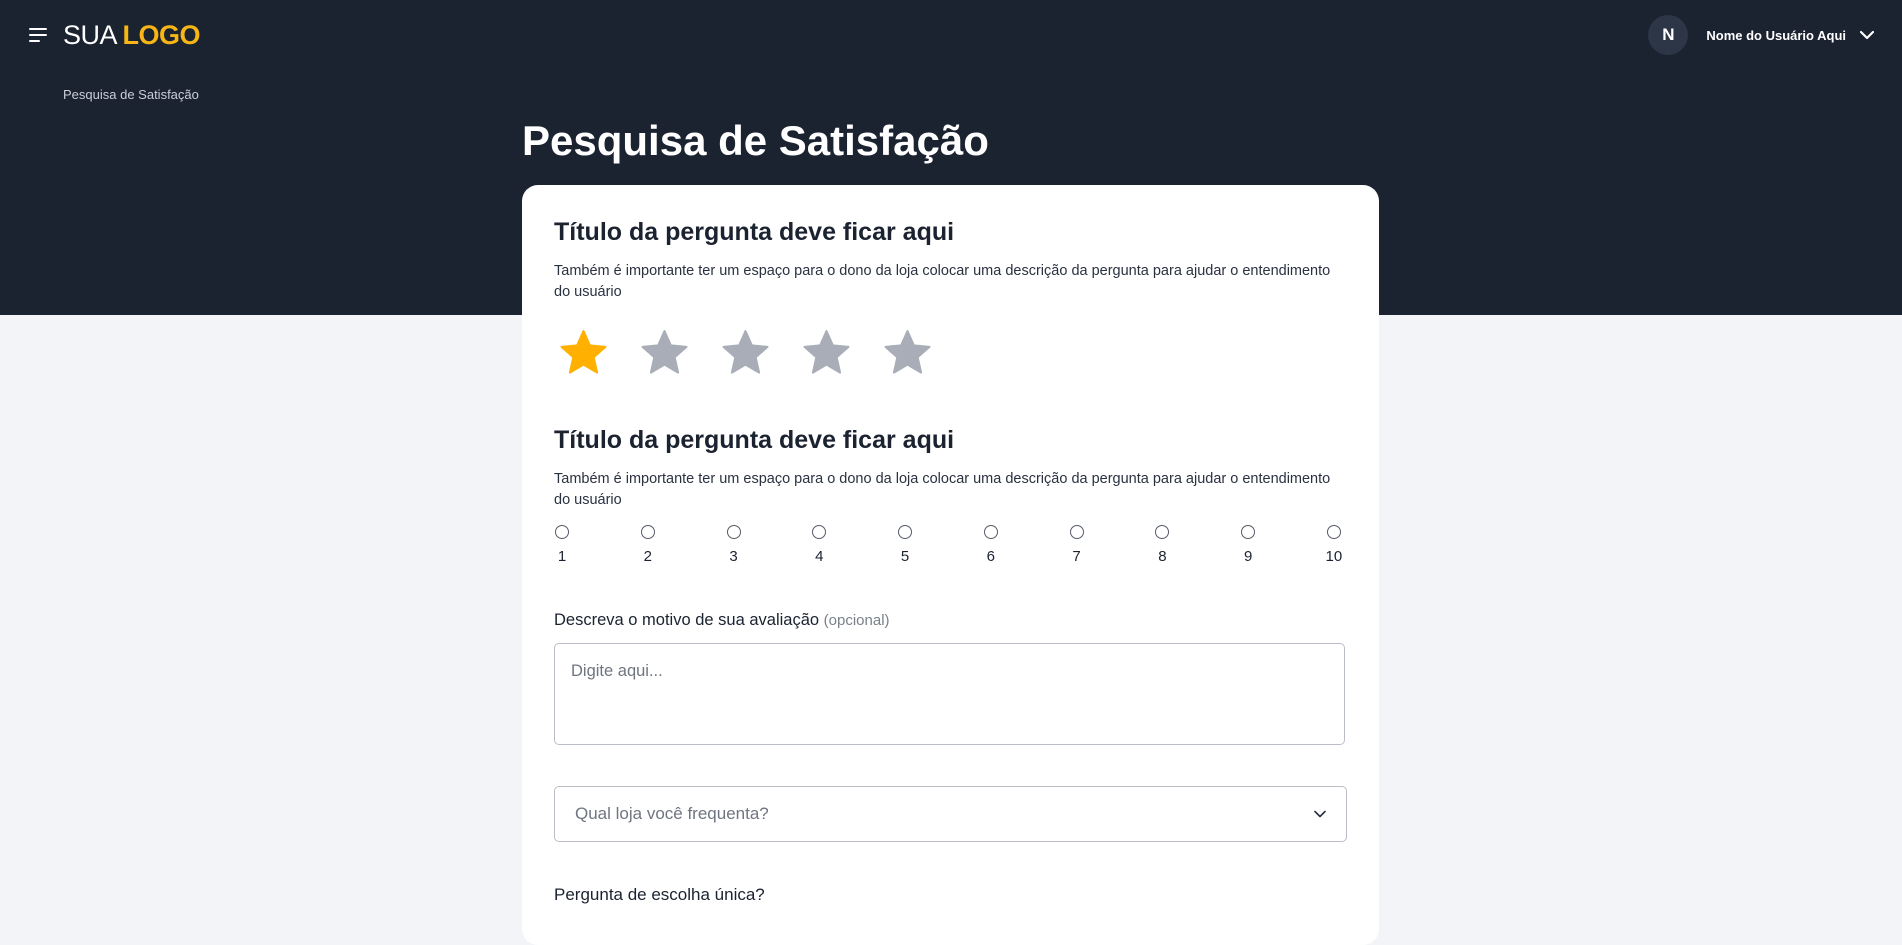 The image size is (1902, 945). I want to click on logo: SUA LOGO, so click(132, 35).